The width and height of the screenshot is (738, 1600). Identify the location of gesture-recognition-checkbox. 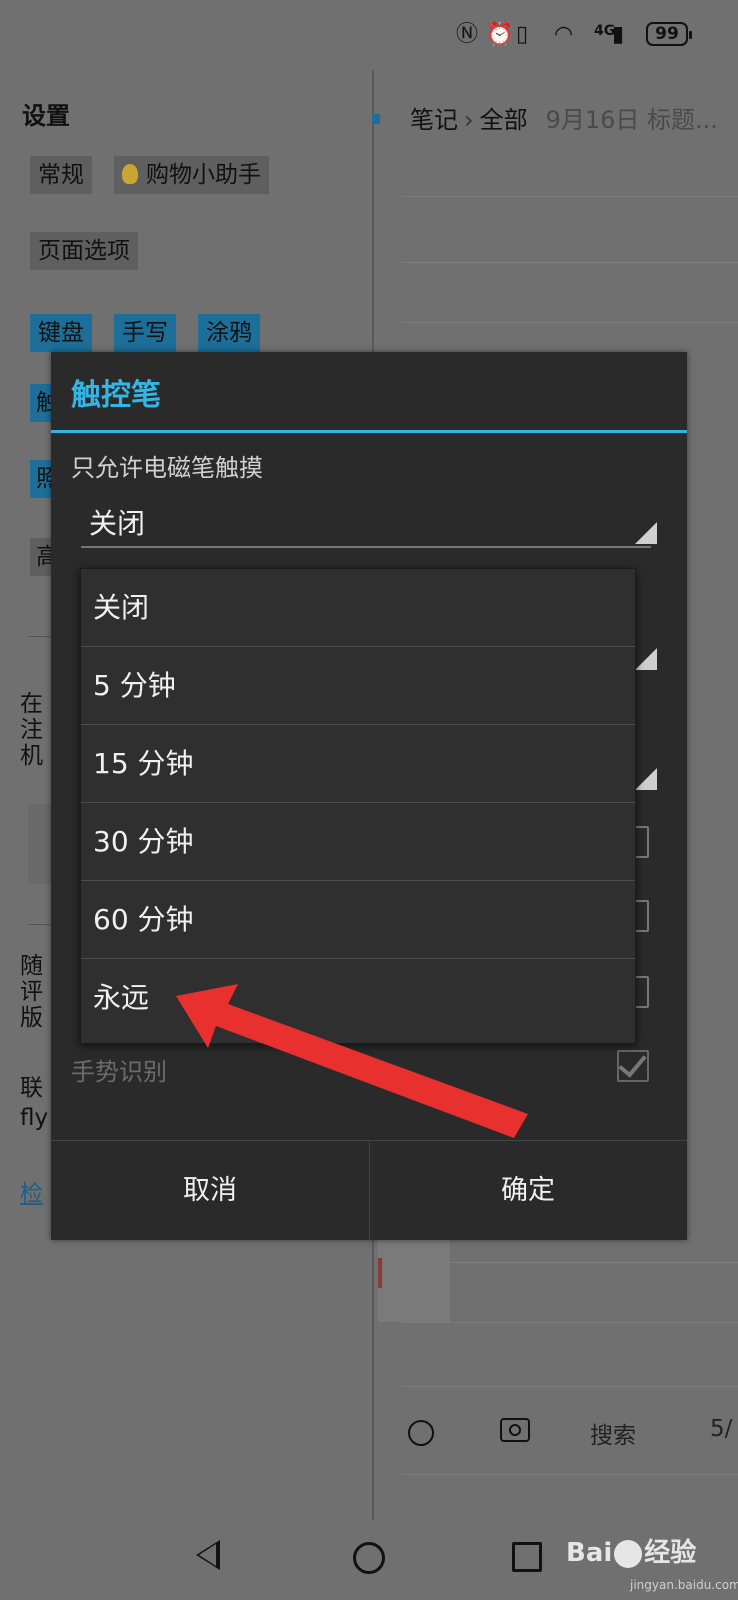
(633, 1065).